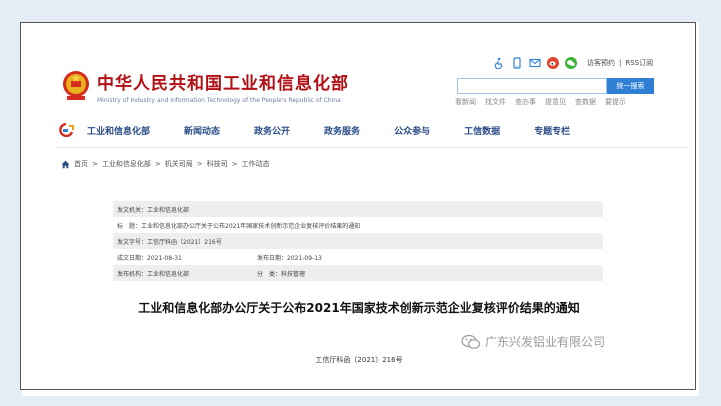  I want to click on breadcrumb-sci-tech-dept: 科技司, so click(217, 164).